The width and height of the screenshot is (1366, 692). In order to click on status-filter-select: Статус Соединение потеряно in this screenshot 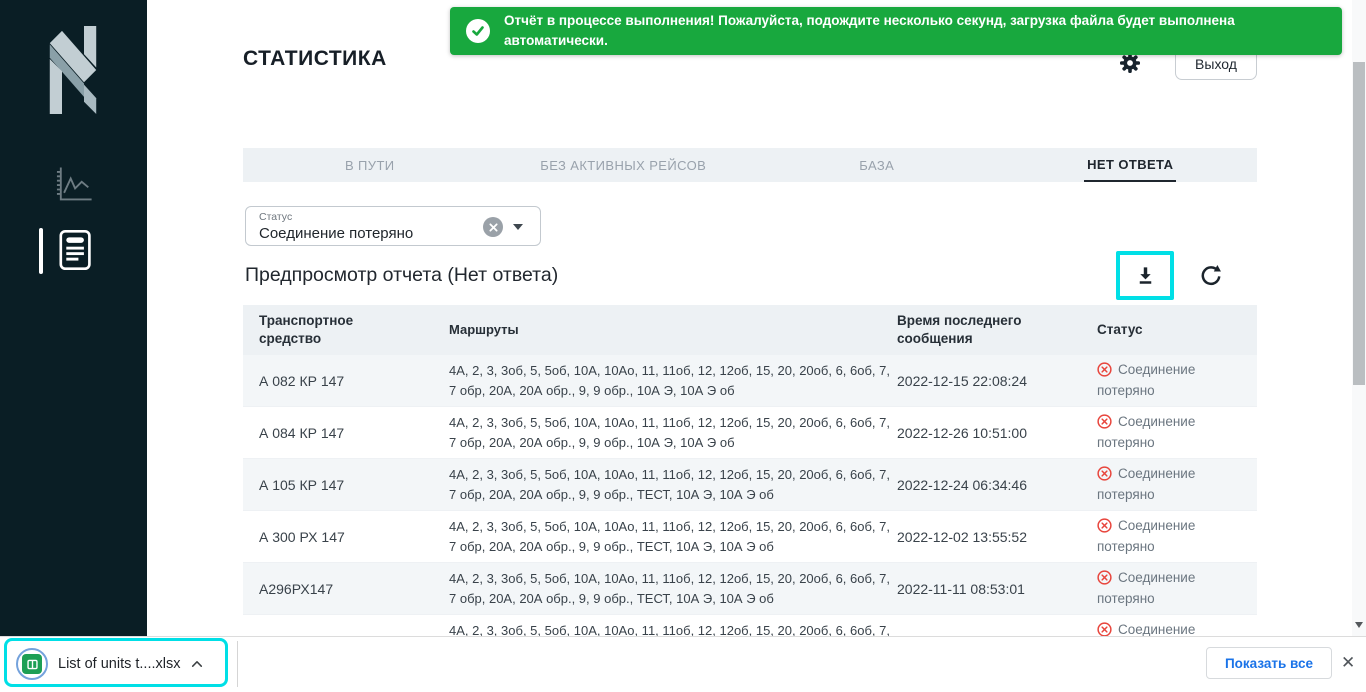, I will do `click(393, 226)`.